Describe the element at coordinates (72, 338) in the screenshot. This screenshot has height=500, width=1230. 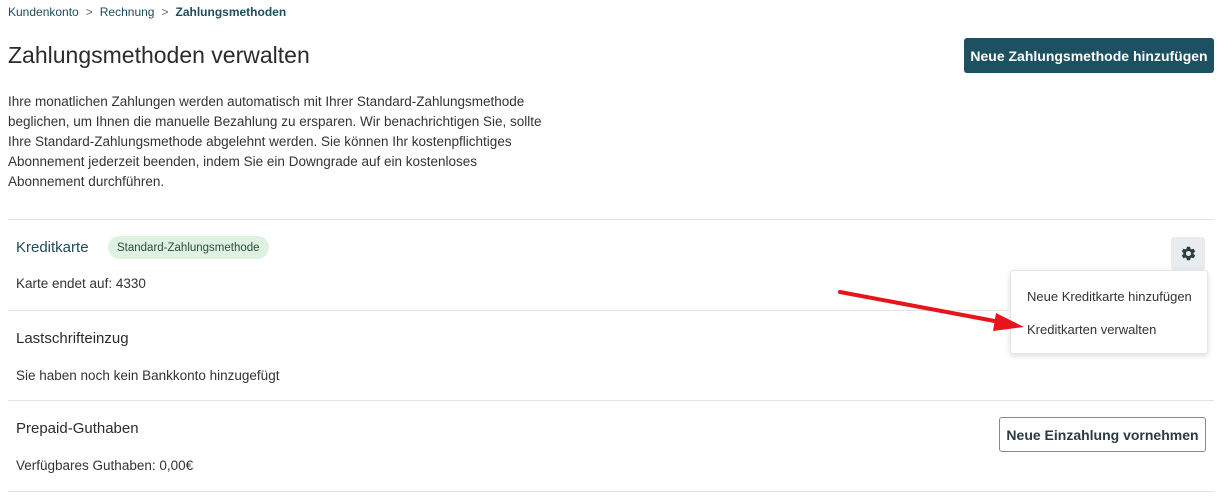
I see `section-title-direct-debit: Lastschrifteinzug` at that location.